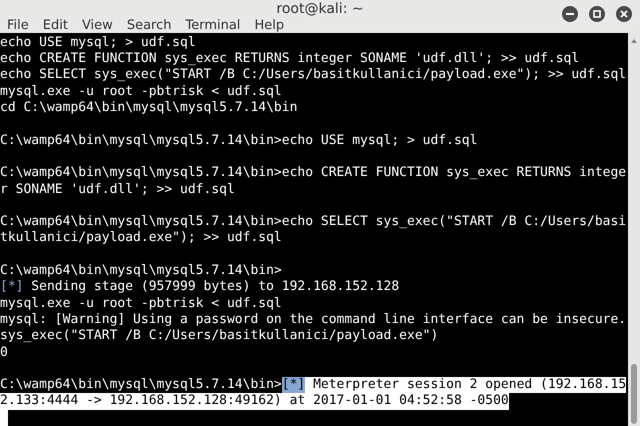 The image size is (640, 426). Describe the element at coordinates (4, 418) in the screenshot. I see `text-cursor` at that location.